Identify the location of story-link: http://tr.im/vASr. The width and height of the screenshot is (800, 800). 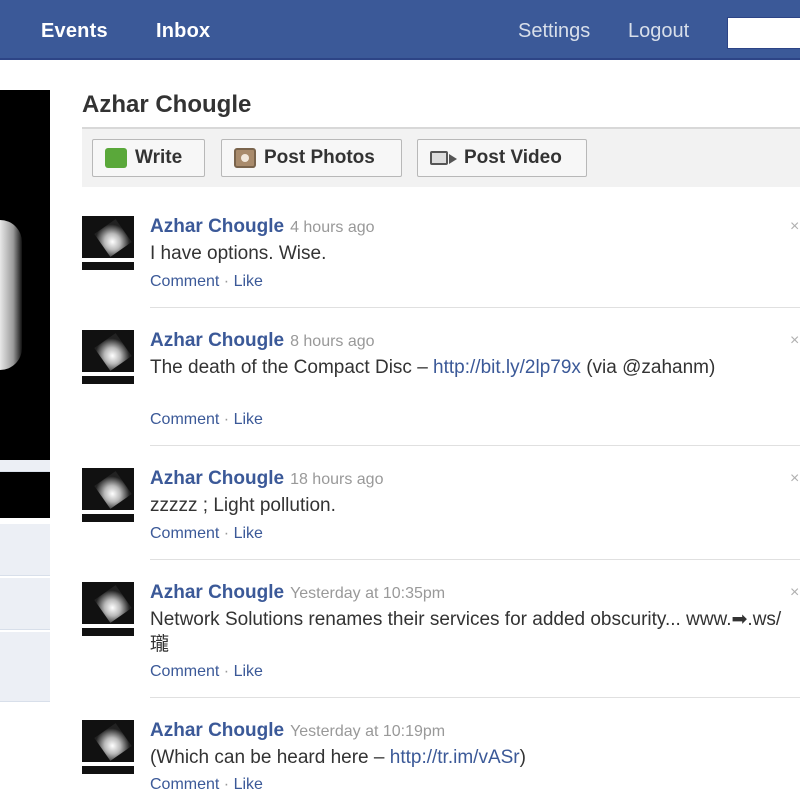
(455, 757).